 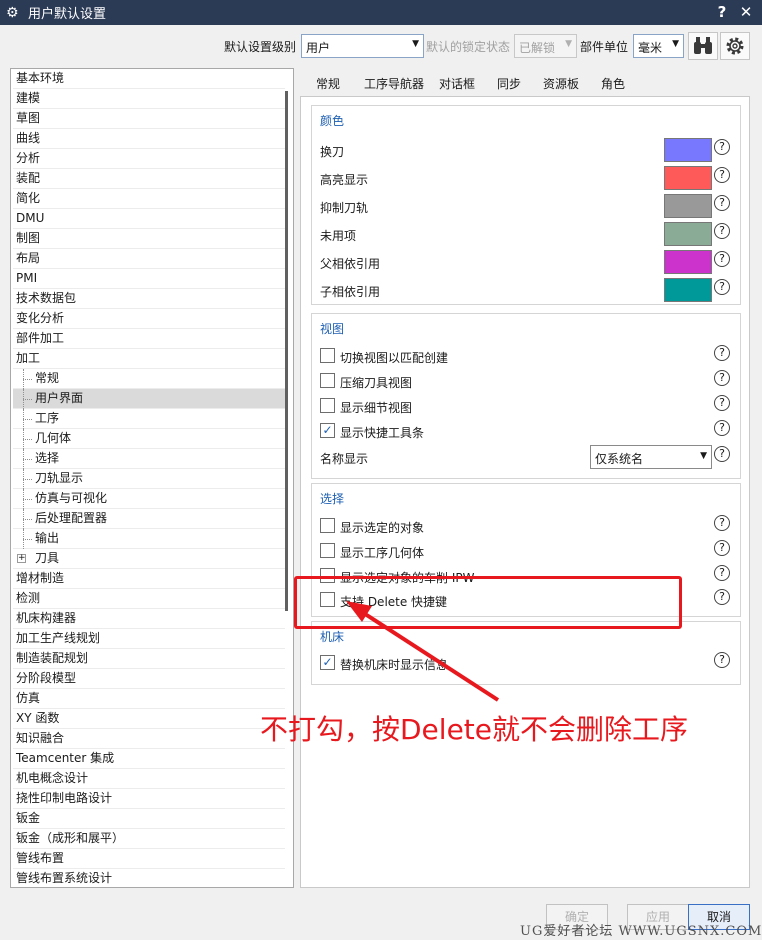 What do you see at coordinates (149, 679) in the screenshot?
I see `tree-item: 分阶段模型` at bounding box center [149, 679].